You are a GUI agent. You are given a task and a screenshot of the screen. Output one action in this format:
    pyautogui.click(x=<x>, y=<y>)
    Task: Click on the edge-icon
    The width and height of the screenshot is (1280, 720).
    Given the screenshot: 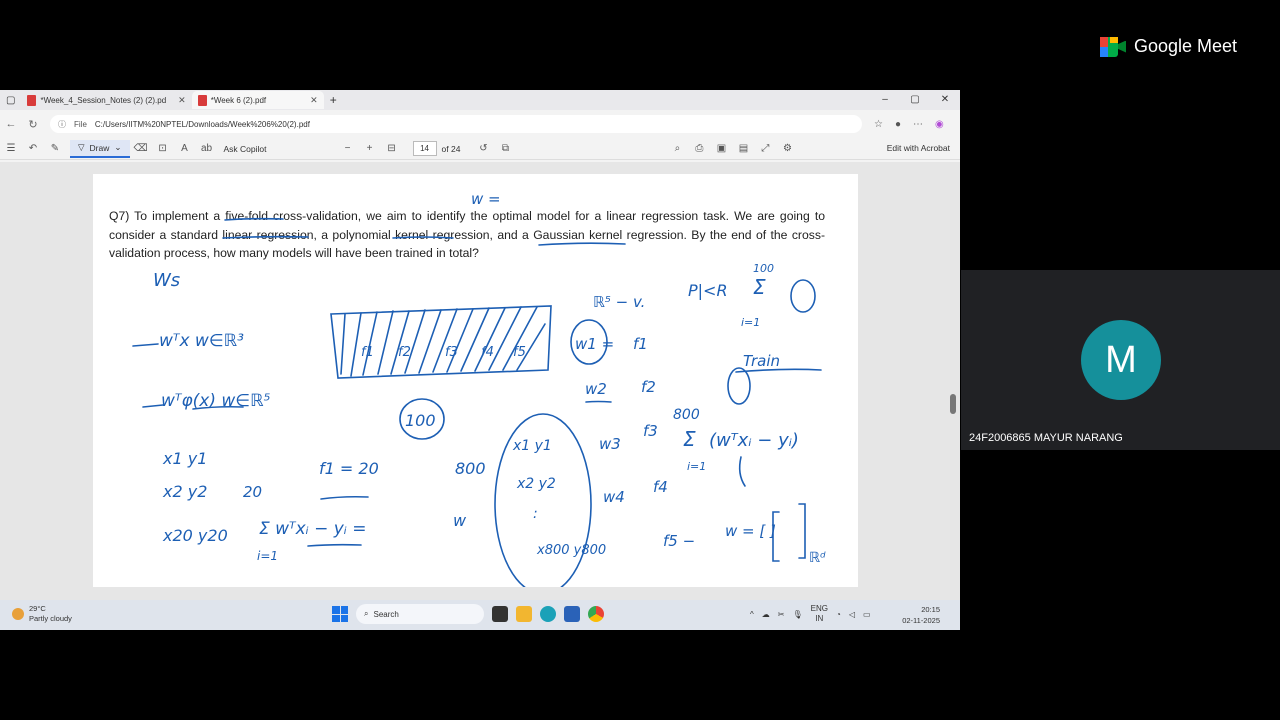 What is the action you would take?
    pyautogui.click(x=548, y=614)
    